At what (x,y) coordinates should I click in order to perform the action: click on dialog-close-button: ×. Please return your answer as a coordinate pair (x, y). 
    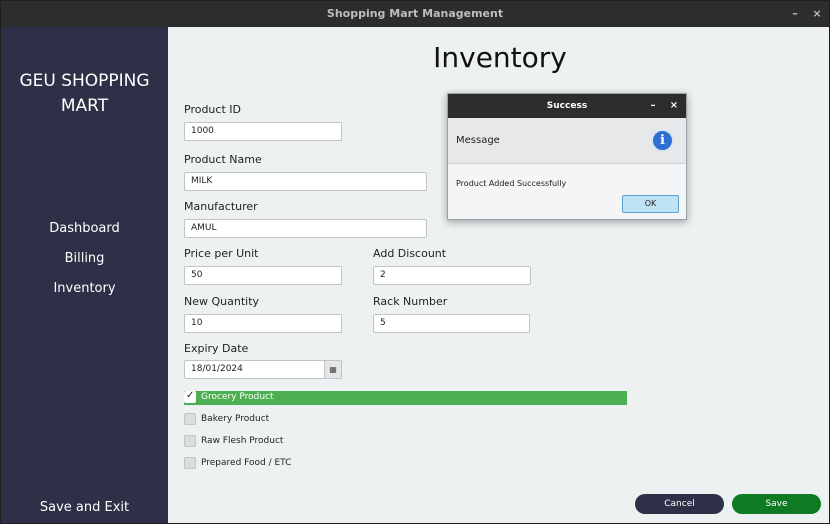
    Looking at the image, I should click on (674, 106).